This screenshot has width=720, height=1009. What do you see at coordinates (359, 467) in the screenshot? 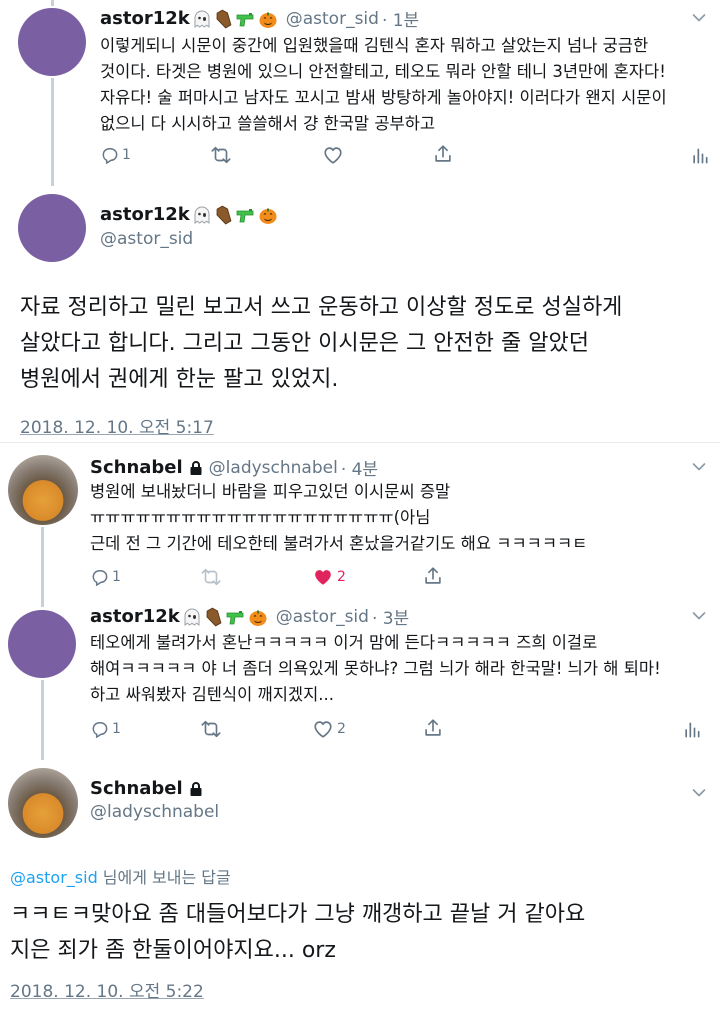
I see `relative-time: · 4분` at bounding box center [359, 467].